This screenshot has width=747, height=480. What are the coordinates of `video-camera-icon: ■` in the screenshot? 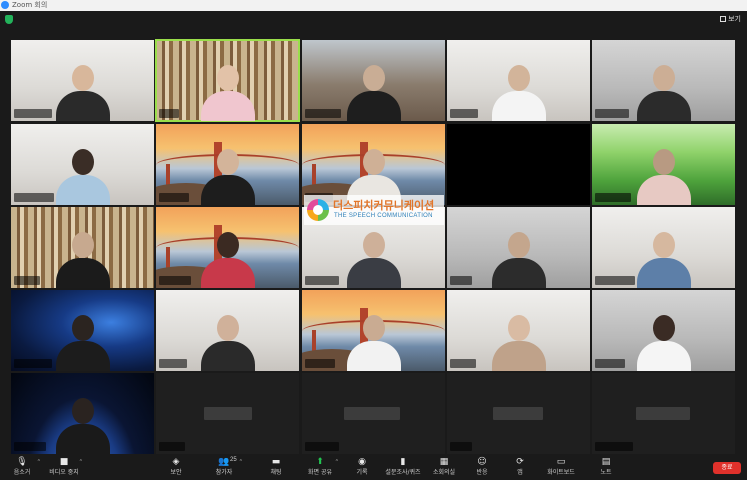 It's located at (64, 462).